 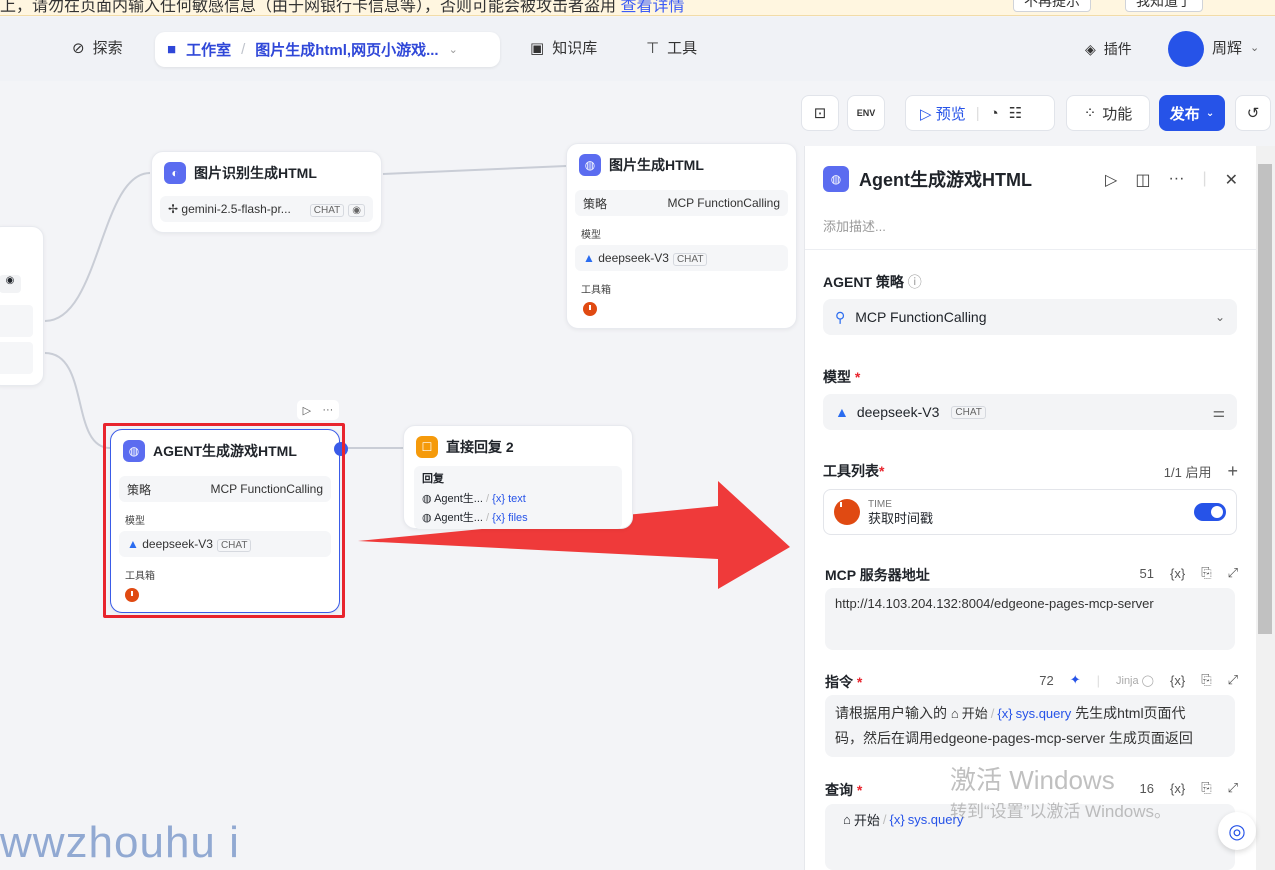 I want to click on var-source: 开始, so click(x=866, y=820).